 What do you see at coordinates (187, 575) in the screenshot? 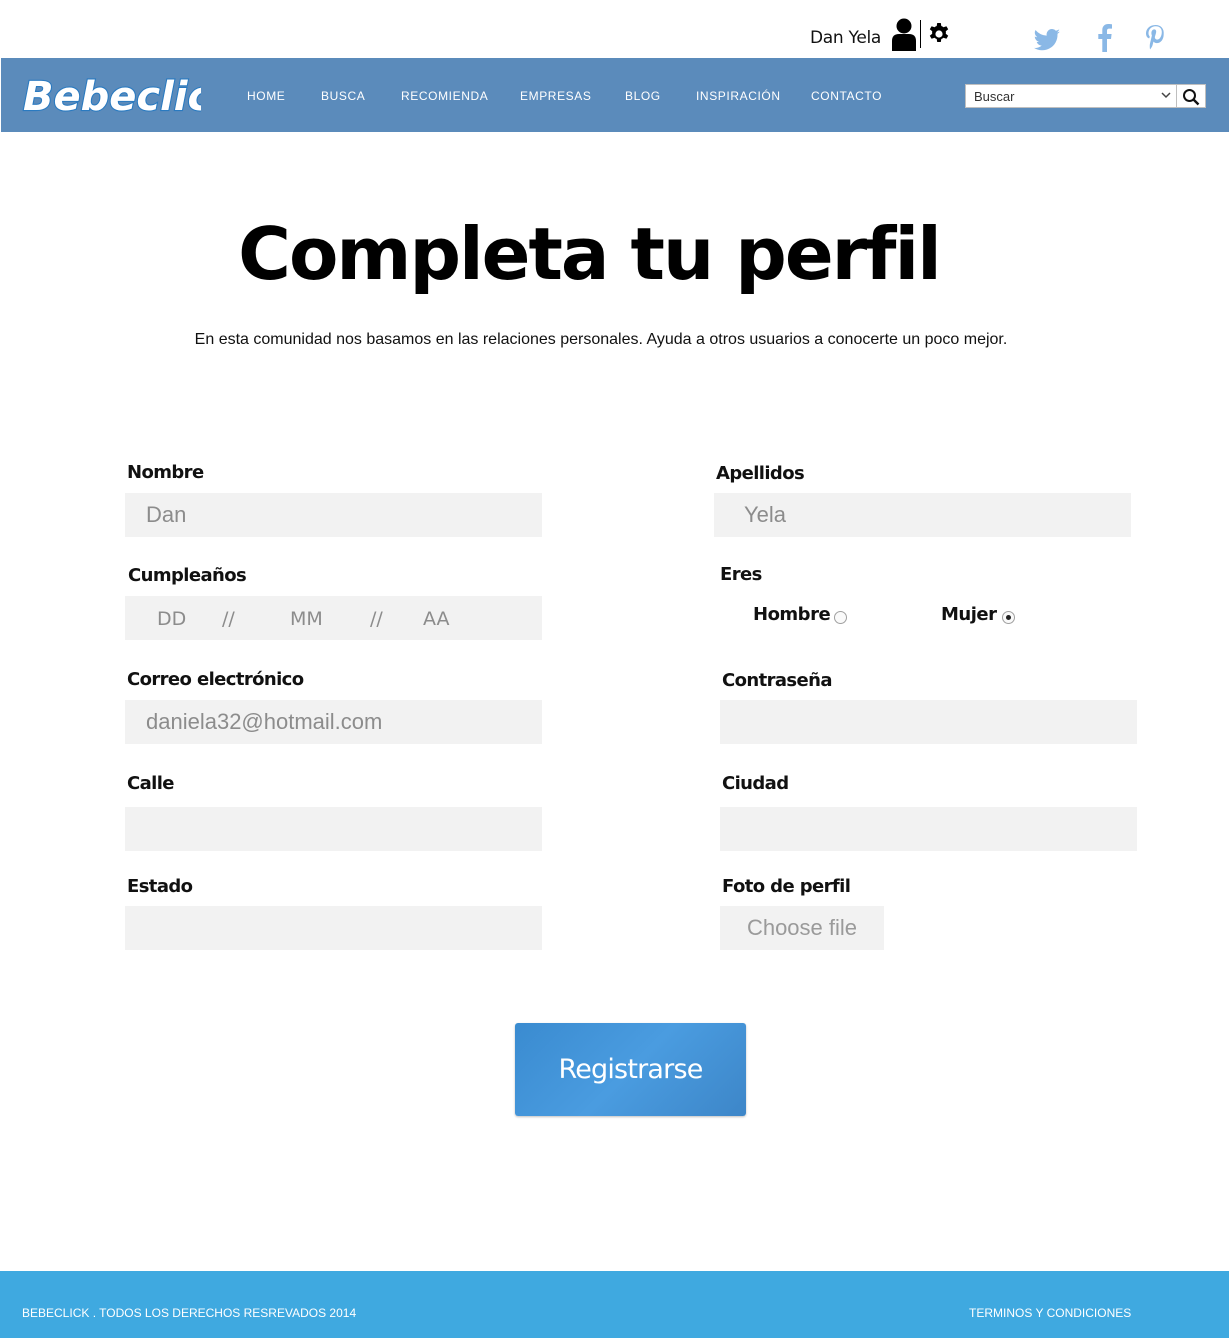
I see `cumpleanos-label: Cumpleaños` at bounding box center [187, 575].